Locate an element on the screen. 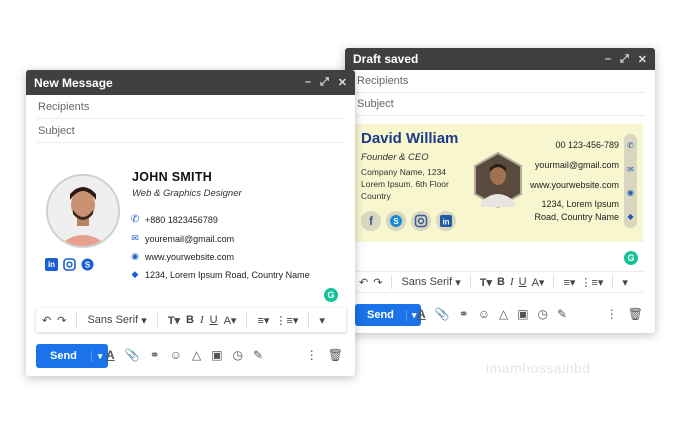  signature-phone: +880 1823456789 is located at coordinates (181, 219).